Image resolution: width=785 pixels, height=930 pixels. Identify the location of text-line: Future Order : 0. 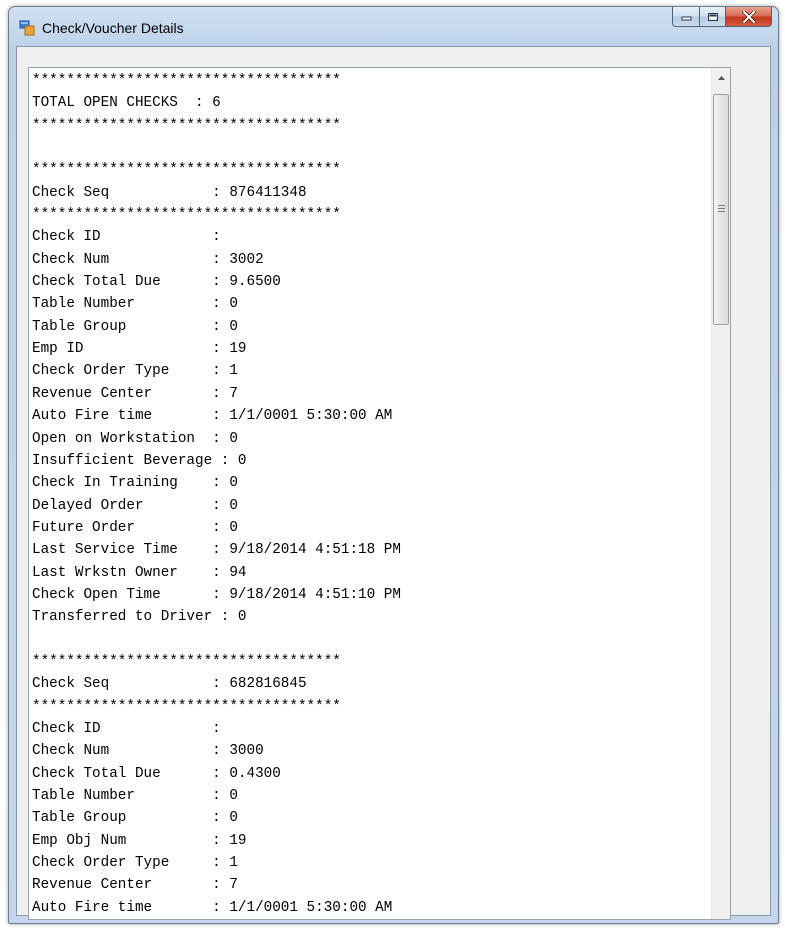
(135, 527).